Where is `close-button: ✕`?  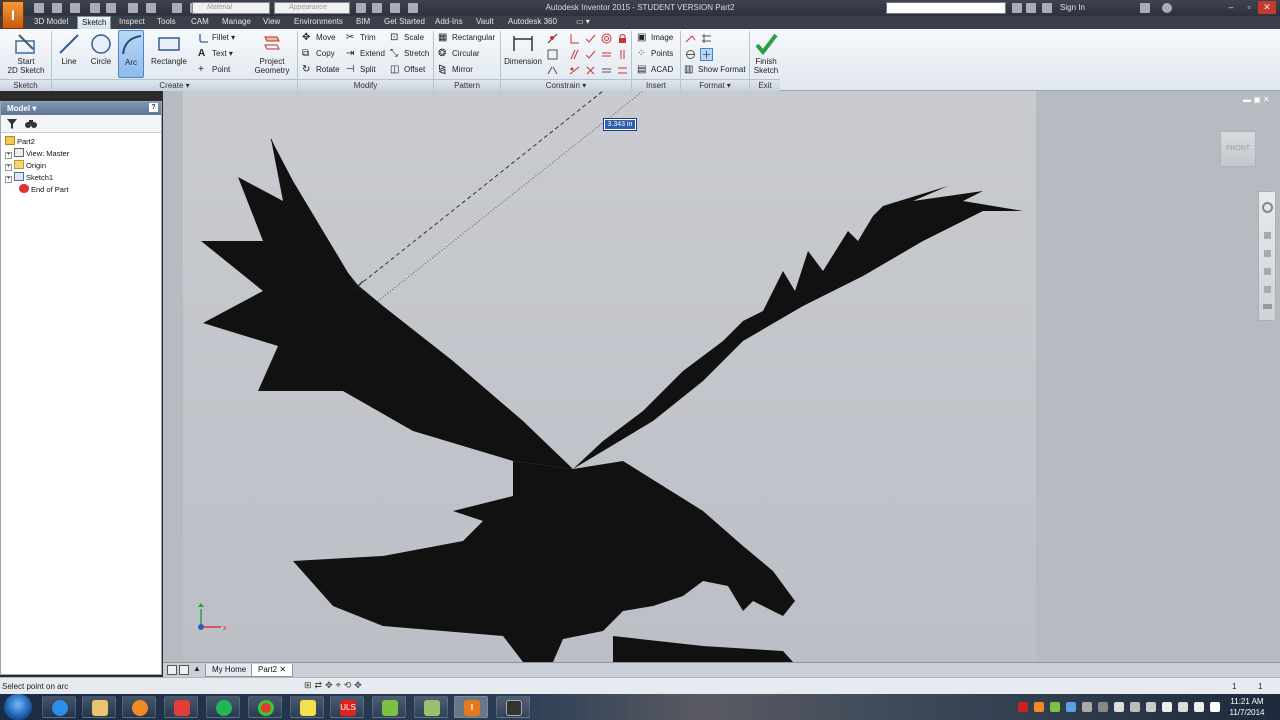 close-button: ✕ is located at coordinates (1267, 7).